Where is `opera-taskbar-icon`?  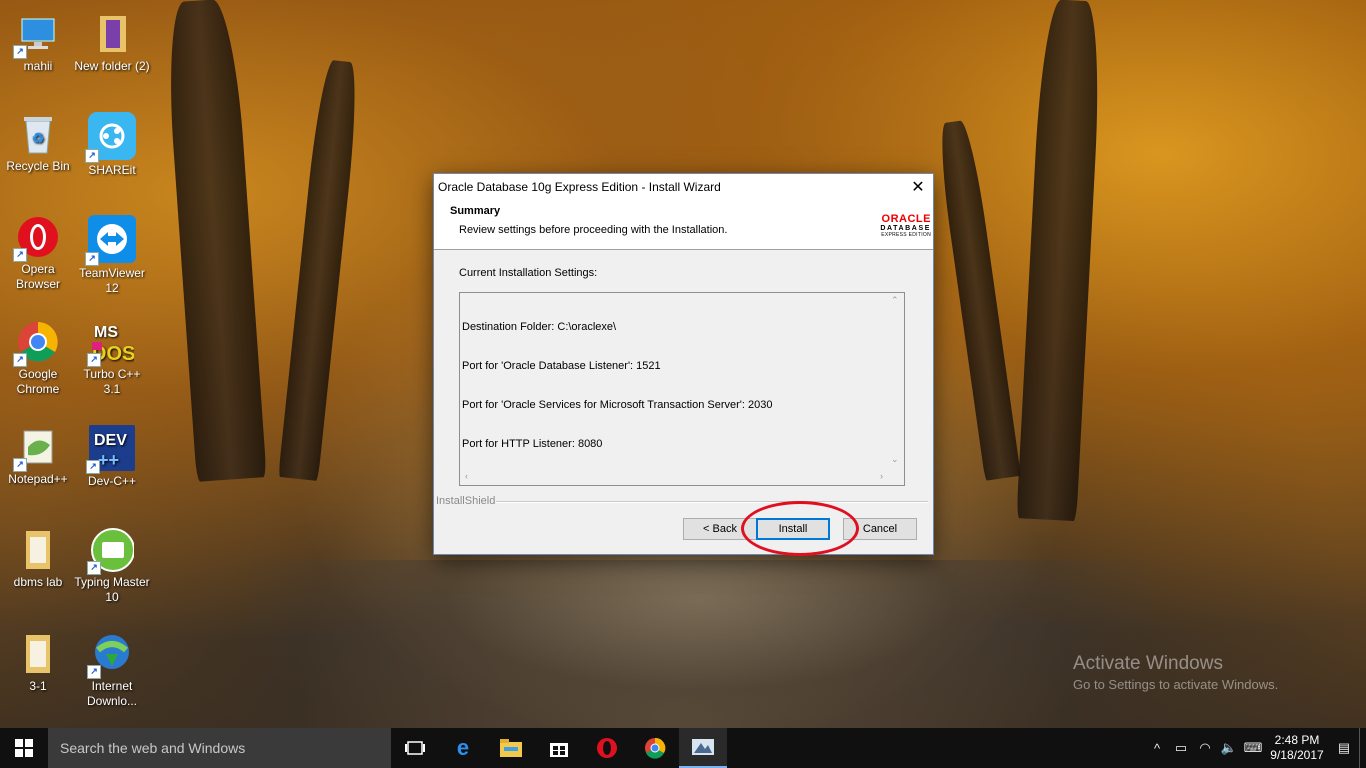
opera-taskbar-icon is located at coordinates (607, 748).